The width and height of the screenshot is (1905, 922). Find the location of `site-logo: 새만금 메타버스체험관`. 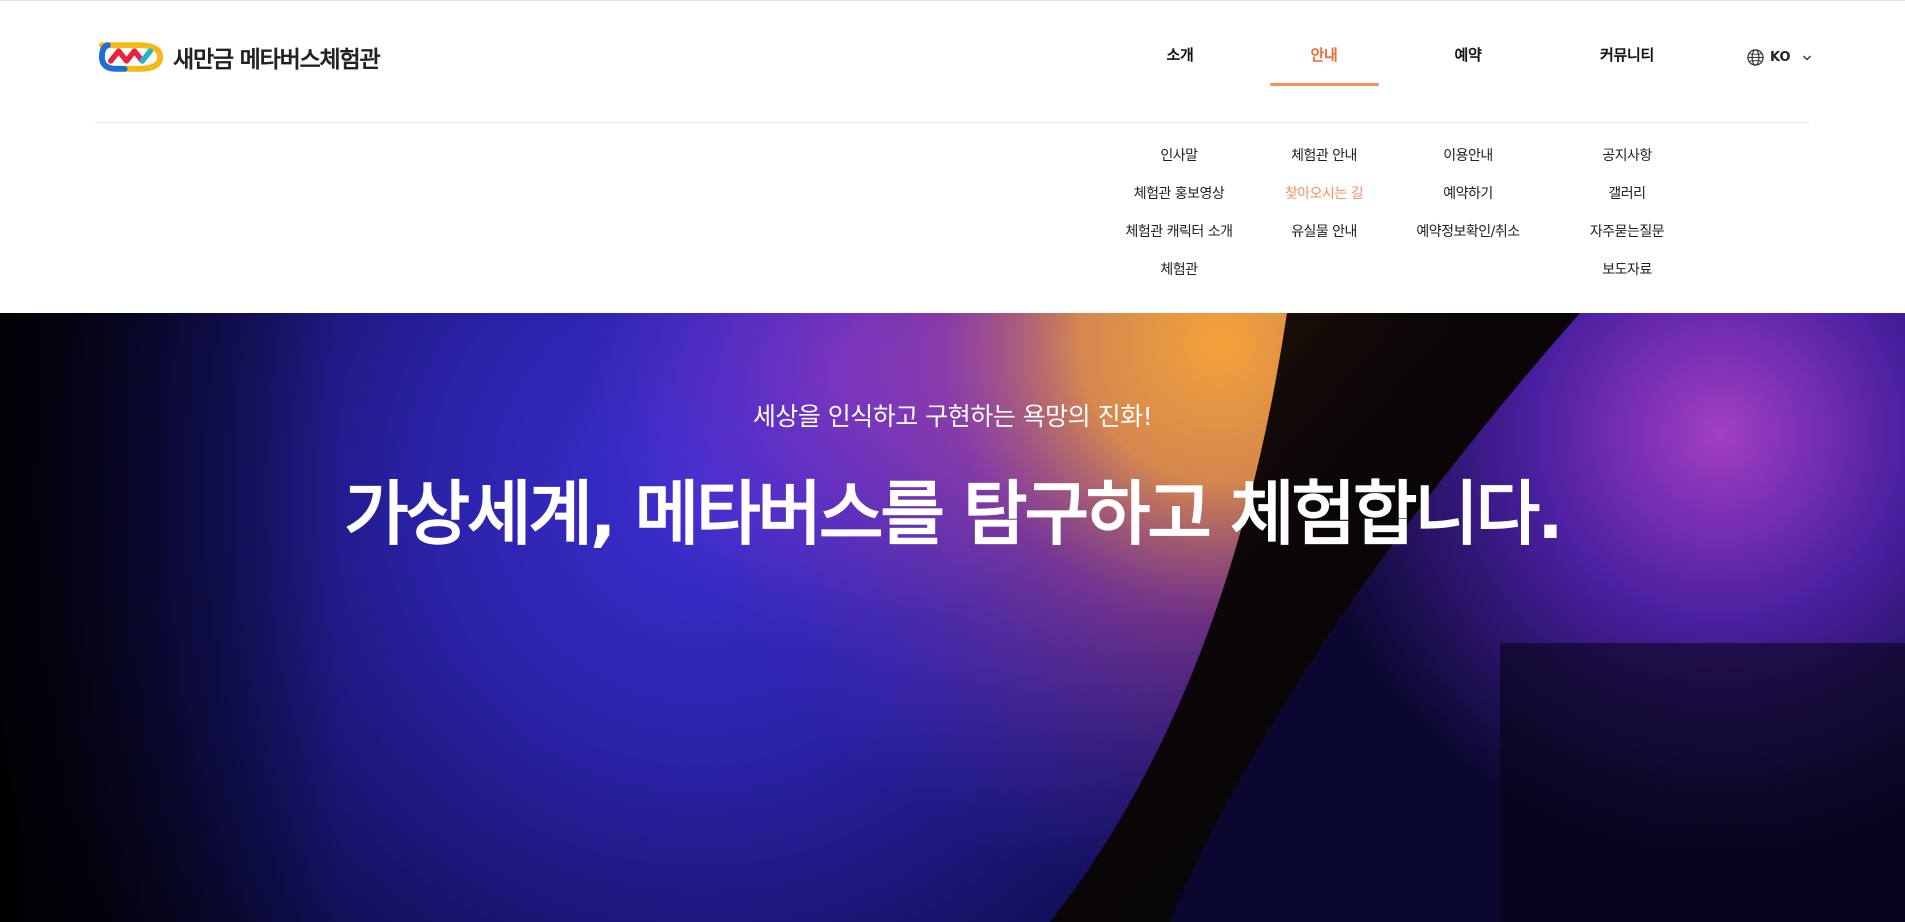

site-logo: 새만금 메타버스체험관 is located at coordinates (238, 57).